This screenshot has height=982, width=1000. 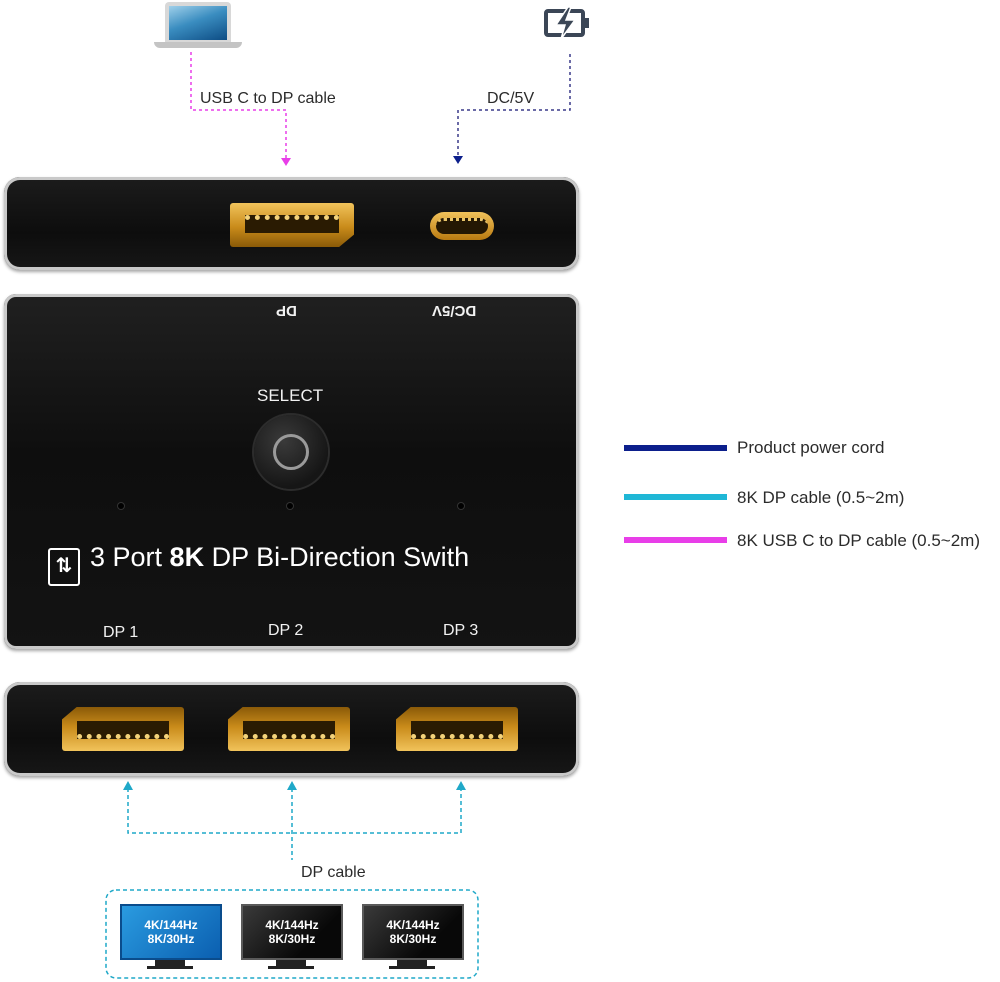 What do you see at coordinates (268, 98) in the screenshot?
I see `usb-c-cable-label: USB C to DP cable` at bounding box center [268, 98].